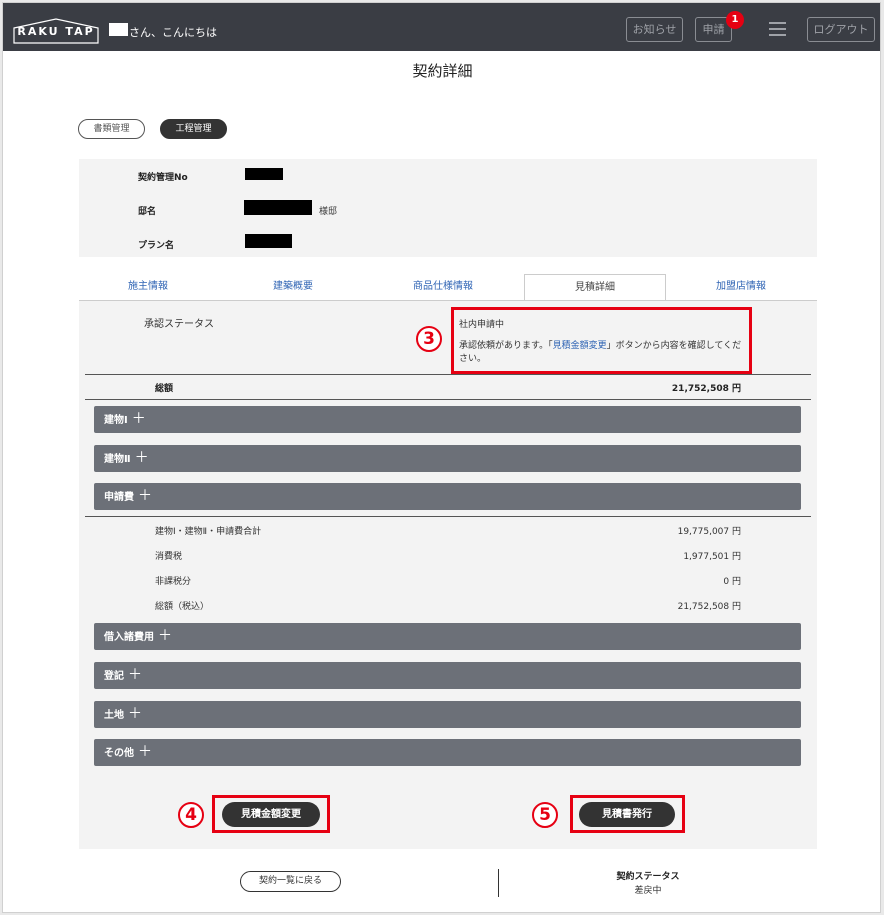 The height and width of the screenshot is (915, 884). Describe the element at coordinates (627, 814) in the screenshot. I see `issue-estimate-button: 見積書発行` at that location.